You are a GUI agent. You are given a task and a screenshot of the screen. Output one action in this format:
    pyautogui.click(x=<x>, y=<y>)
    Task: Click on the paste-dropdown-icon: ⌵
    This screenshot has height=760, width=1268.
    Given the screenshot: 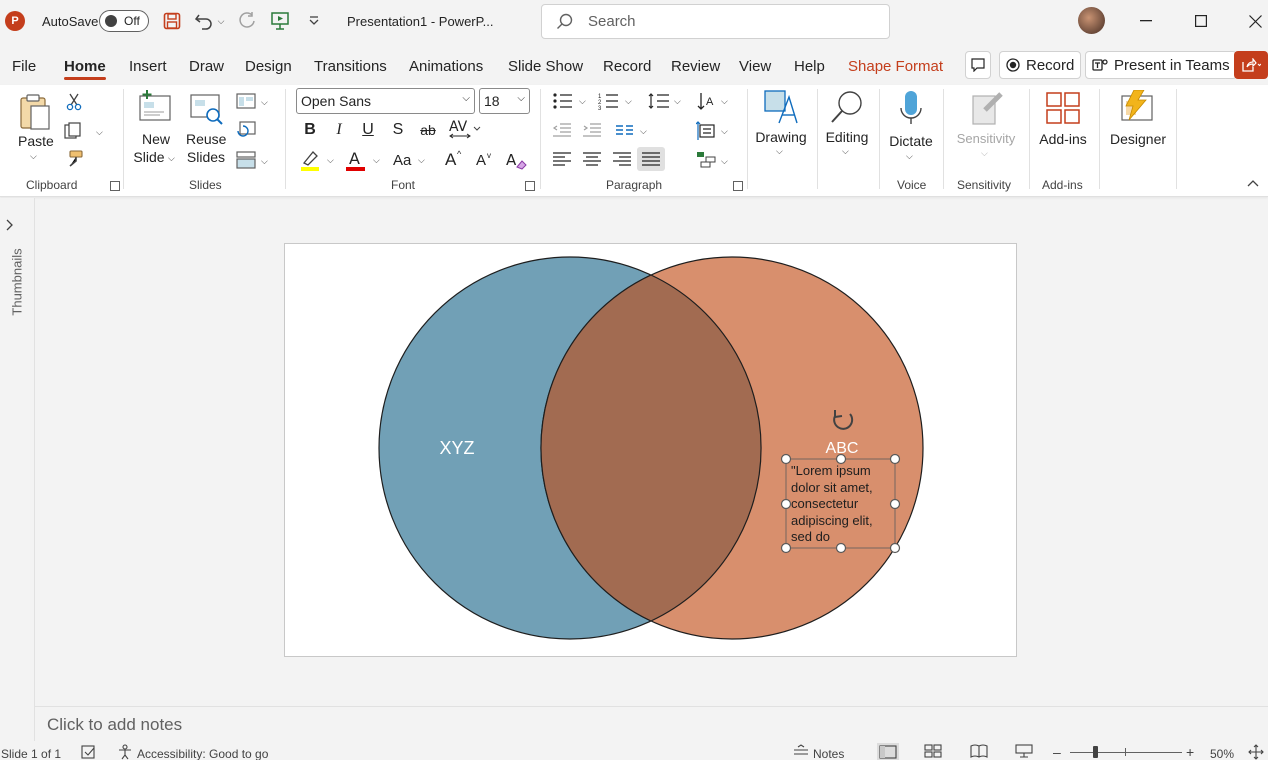 What is the action you would take?
    pyautogui.click(x=33, y=156)
    